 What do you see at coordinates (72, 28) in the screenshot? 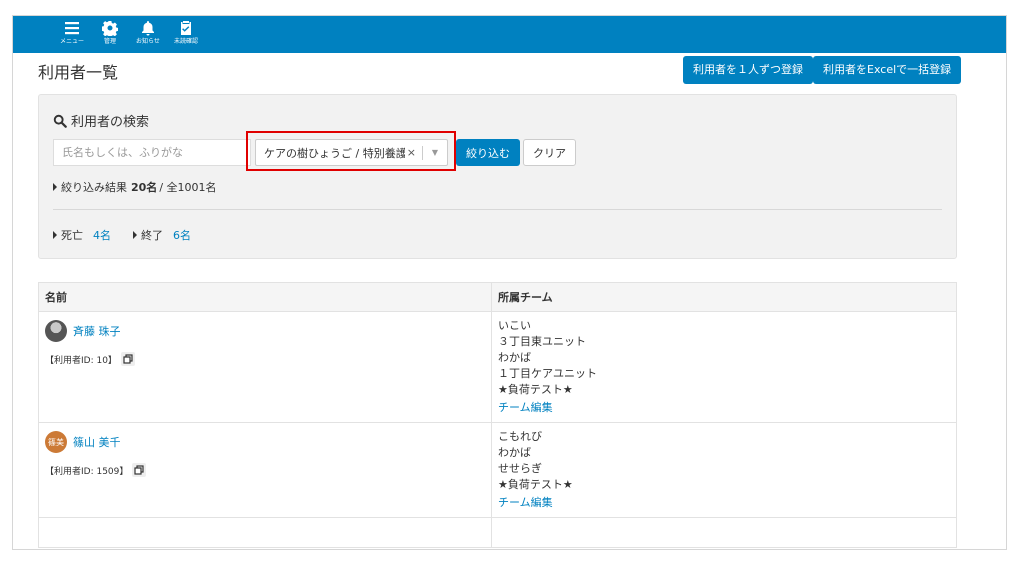
I see `menu-icon` at bounding box center [72, 28].